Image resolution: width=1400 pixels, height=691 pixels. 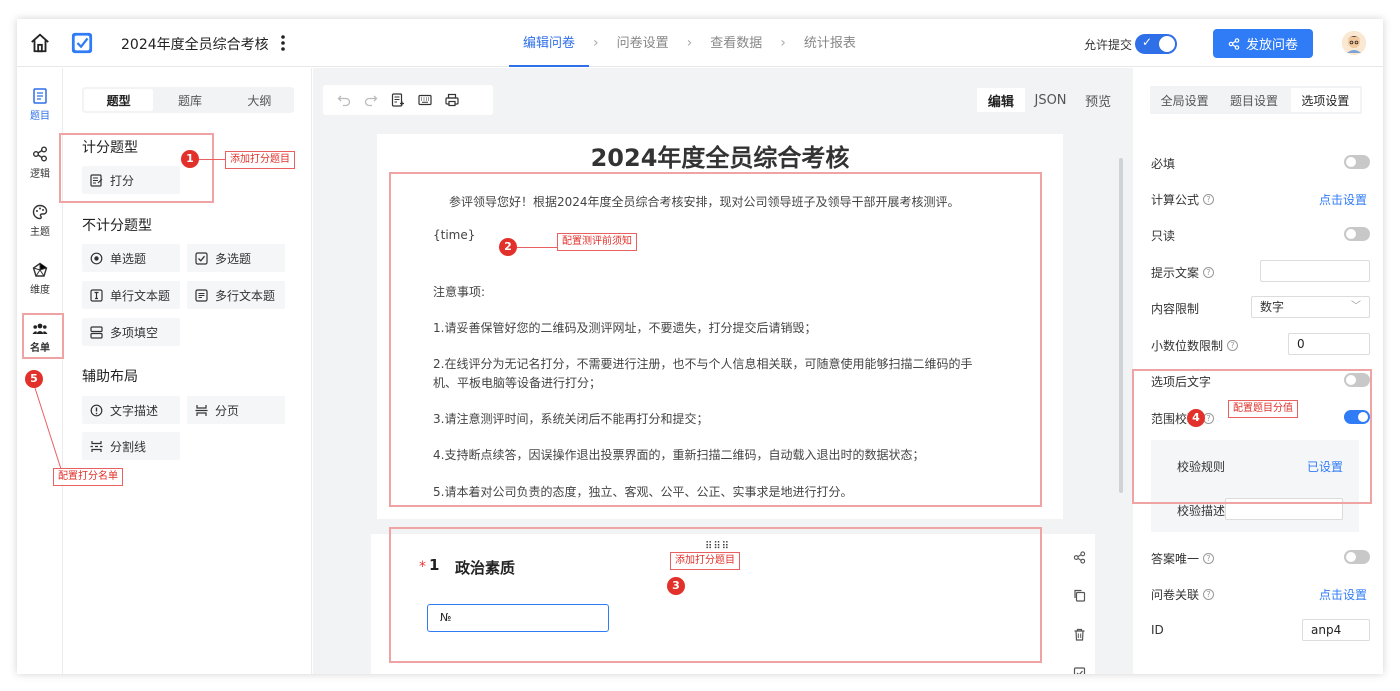 I want to click on rail-label: 维度, so click(x=40, y=290).